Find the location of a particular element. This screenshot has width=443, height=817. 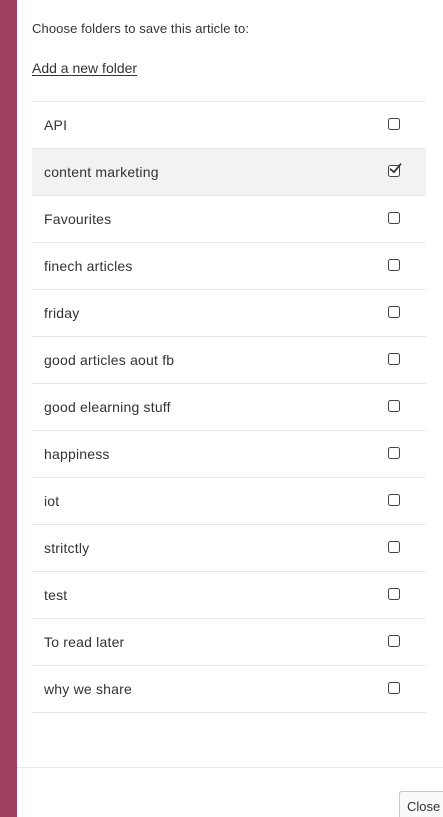

folder-row-test: test is located at coordinates (229, 595).